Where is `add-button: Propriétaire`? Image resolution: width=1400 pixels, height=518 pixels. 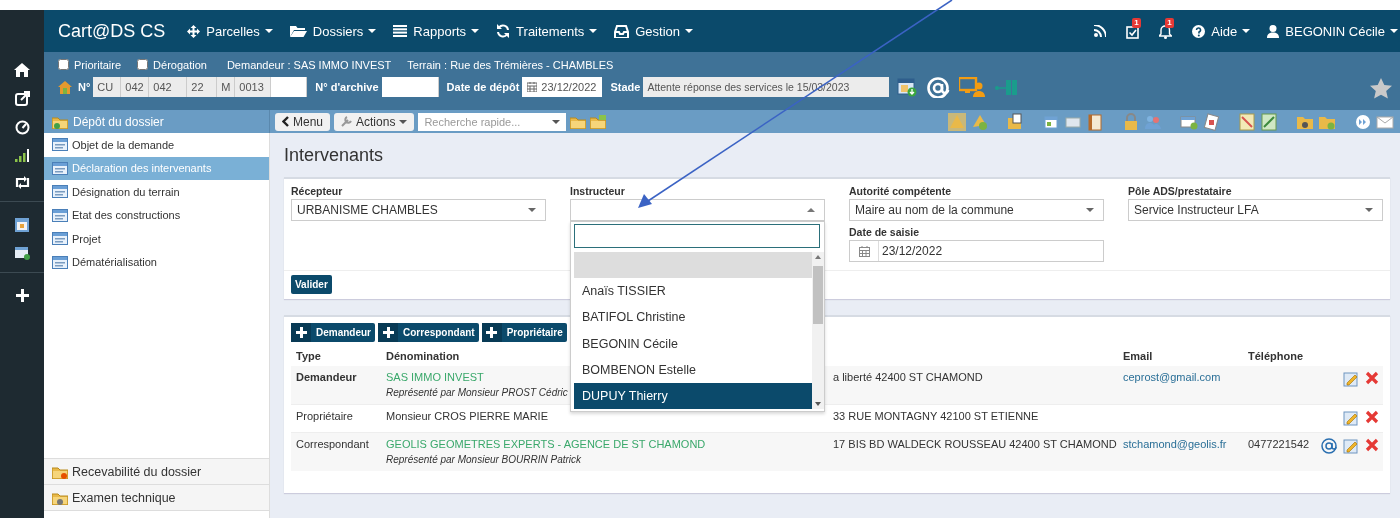
add-button: Propriétaire is located at coordinates (524, 332).